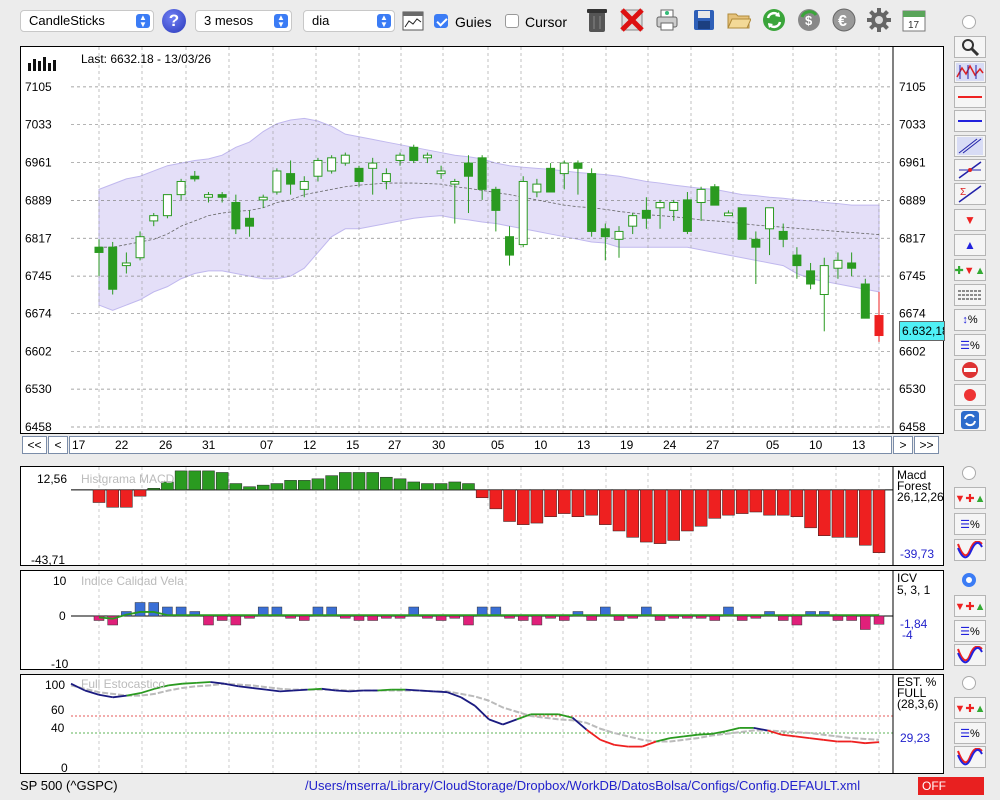  What do you see at coordinates (38, 276) in the screenshot?
I see `price-tick-left: 6745` at bounding box center [38, 276].